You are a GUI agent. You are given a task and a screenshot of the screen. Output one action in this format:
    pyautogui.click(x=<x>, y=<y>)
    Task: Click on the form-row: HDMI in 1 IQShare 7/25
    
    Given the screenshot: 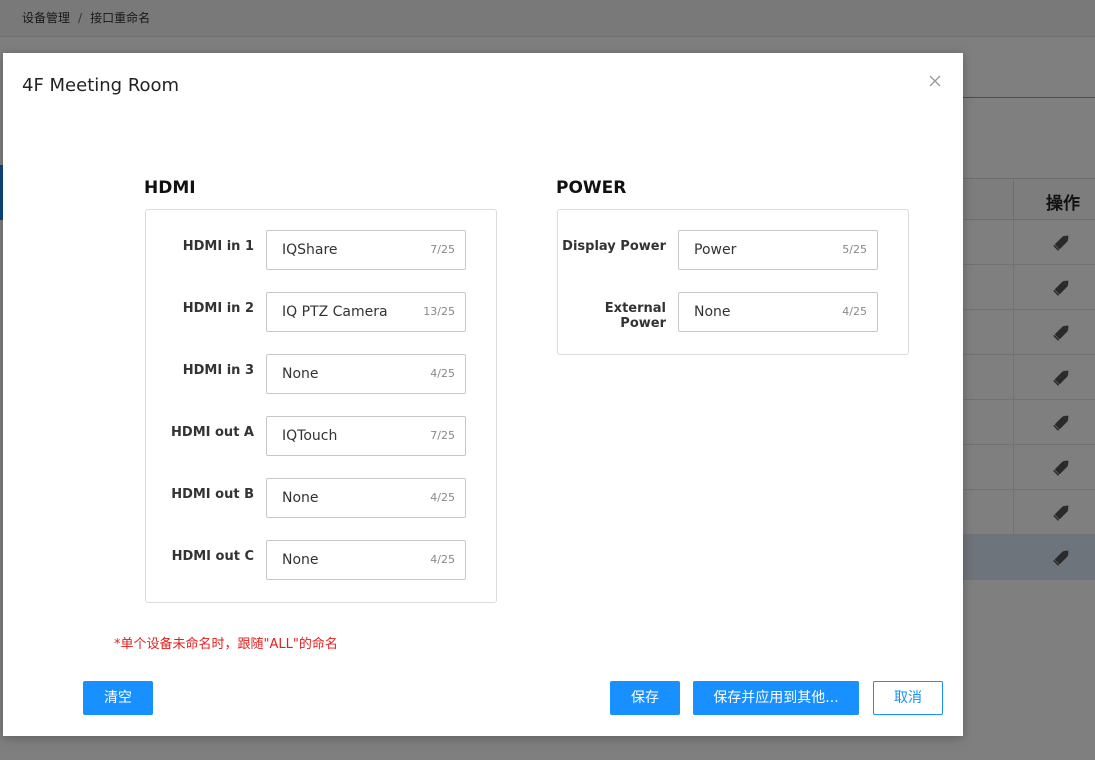 What is the action you would take?
    pyautogui.click(x=321, y=250)
    